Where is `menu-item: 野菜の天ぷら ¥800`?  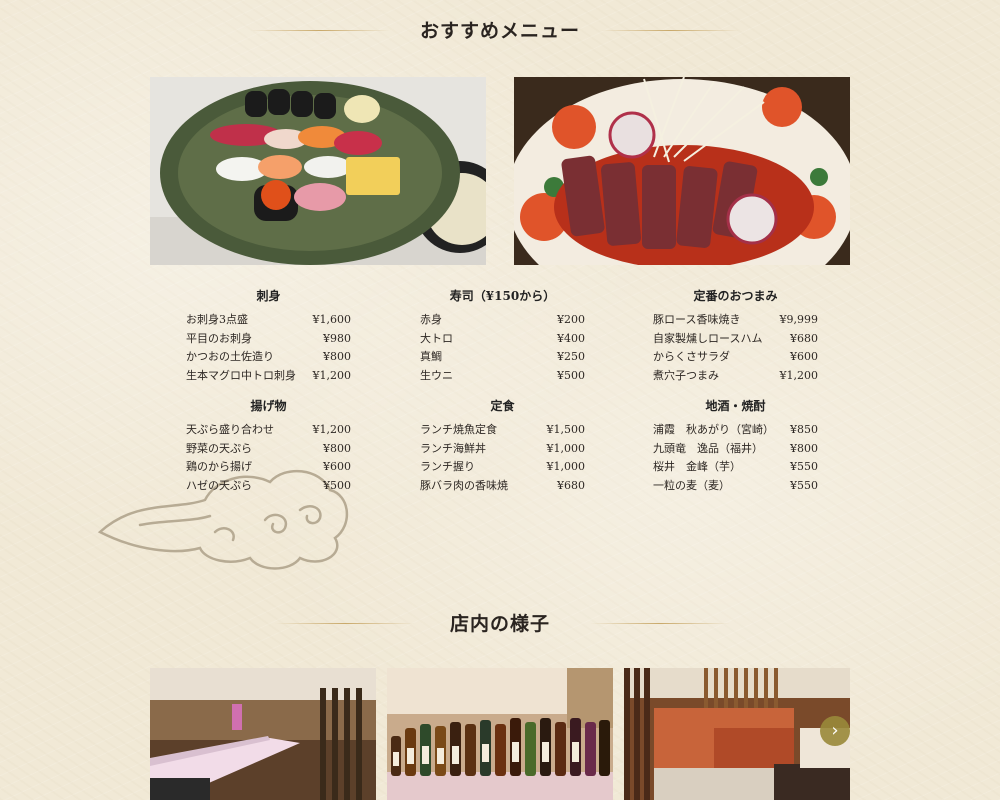 menu-item: 野菜の天ぷら ¥800 is located at coordinates (268, 449).